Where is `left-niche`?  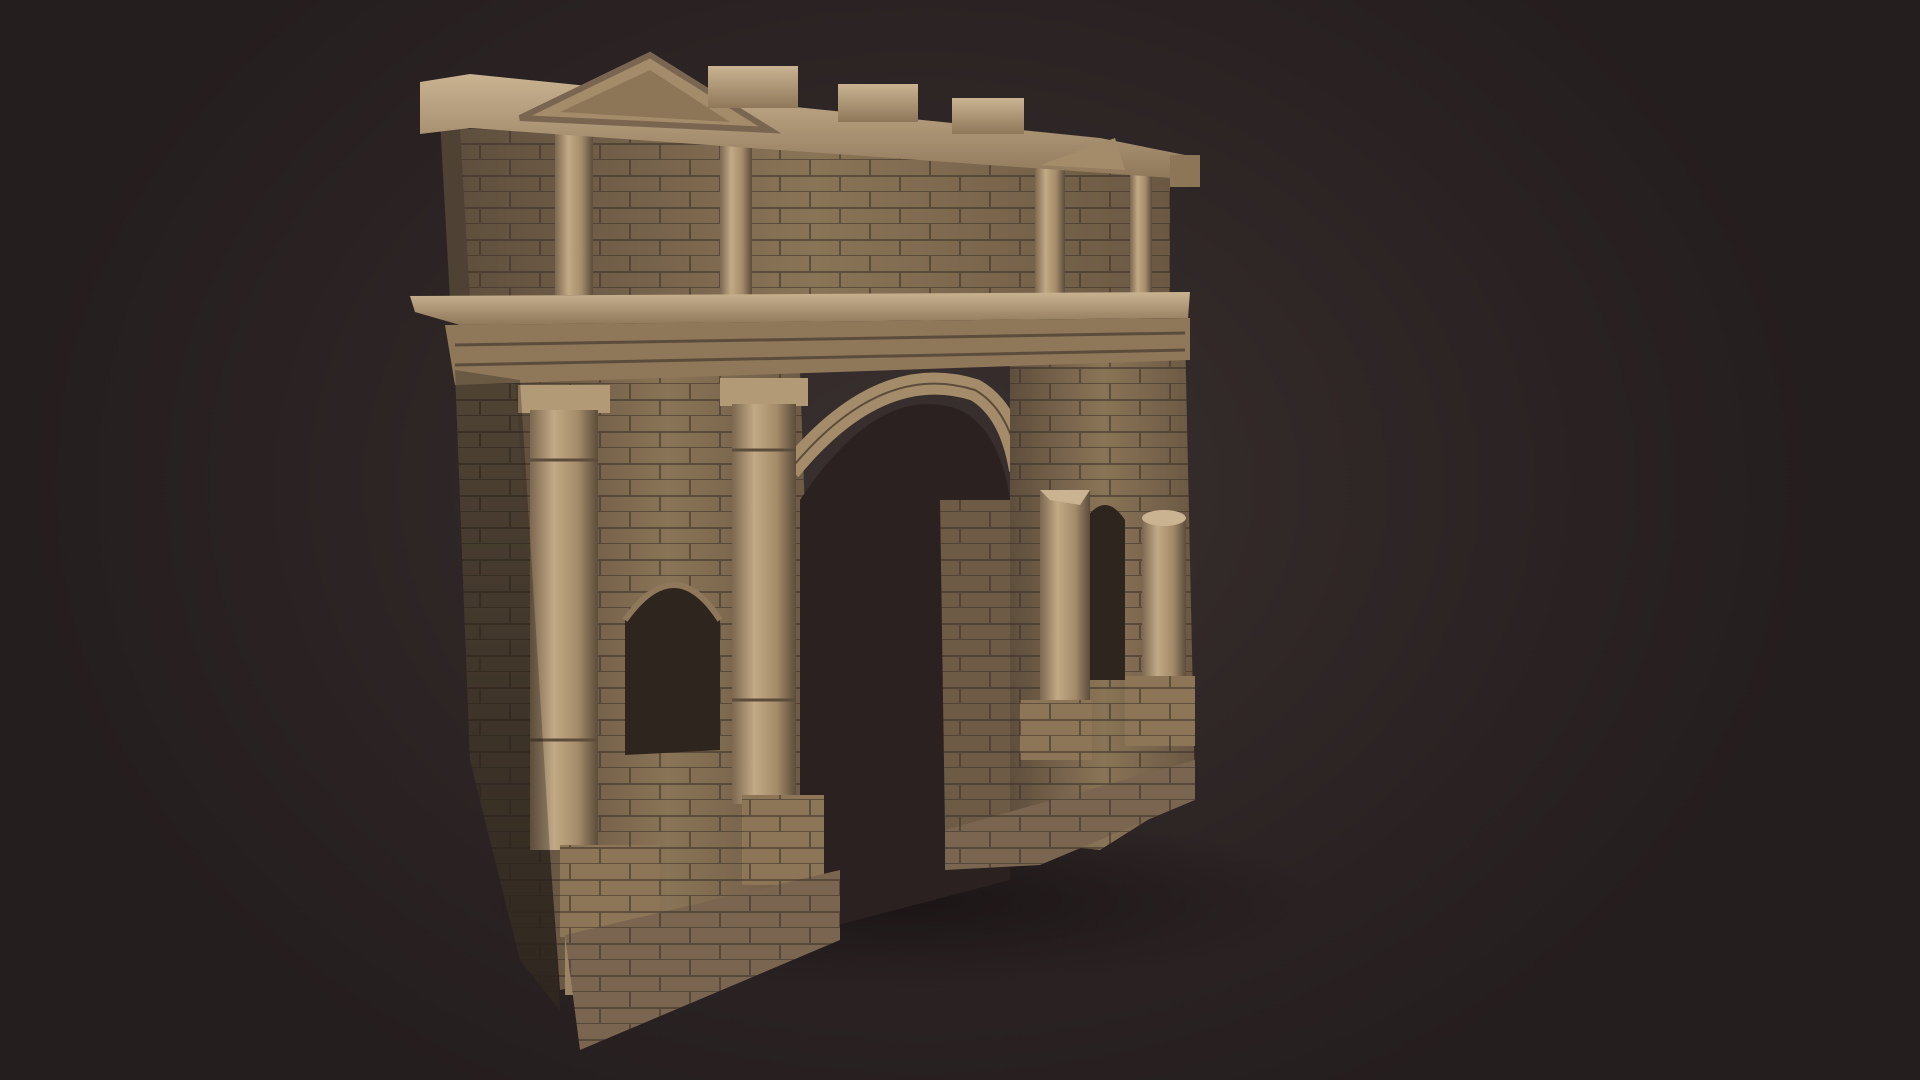 left-niche is located at coordinates (672, 670).